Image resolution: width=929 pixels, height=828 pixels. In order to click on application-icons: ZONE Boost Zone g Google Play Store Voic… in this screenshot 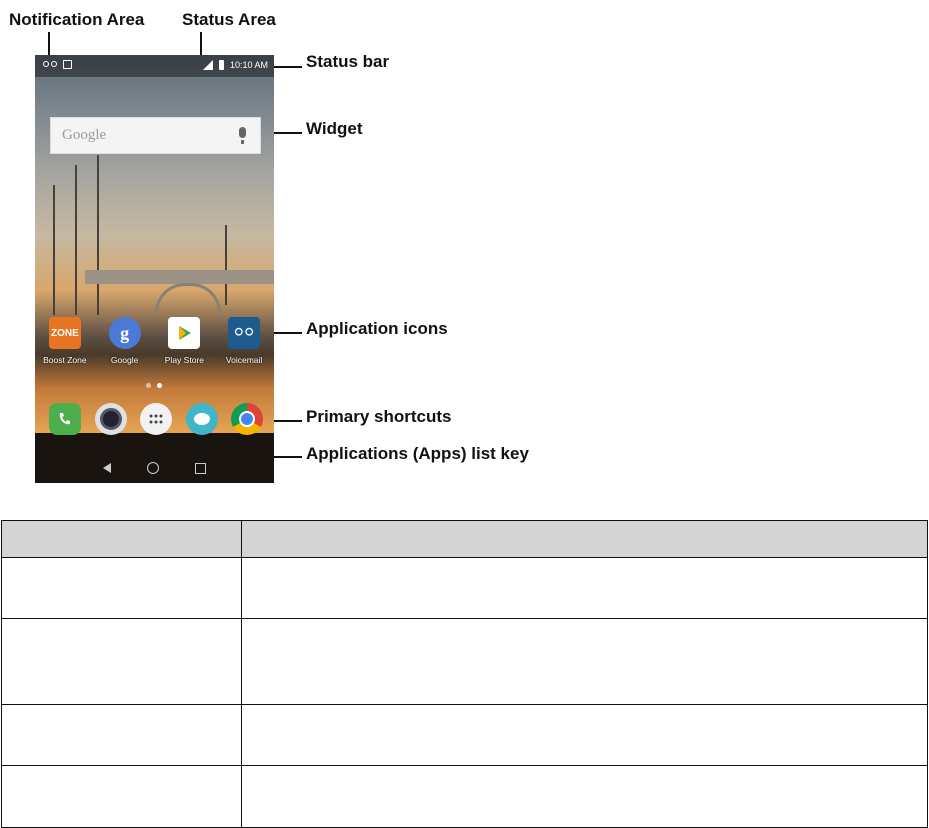, I will do `click(154, 341)`.